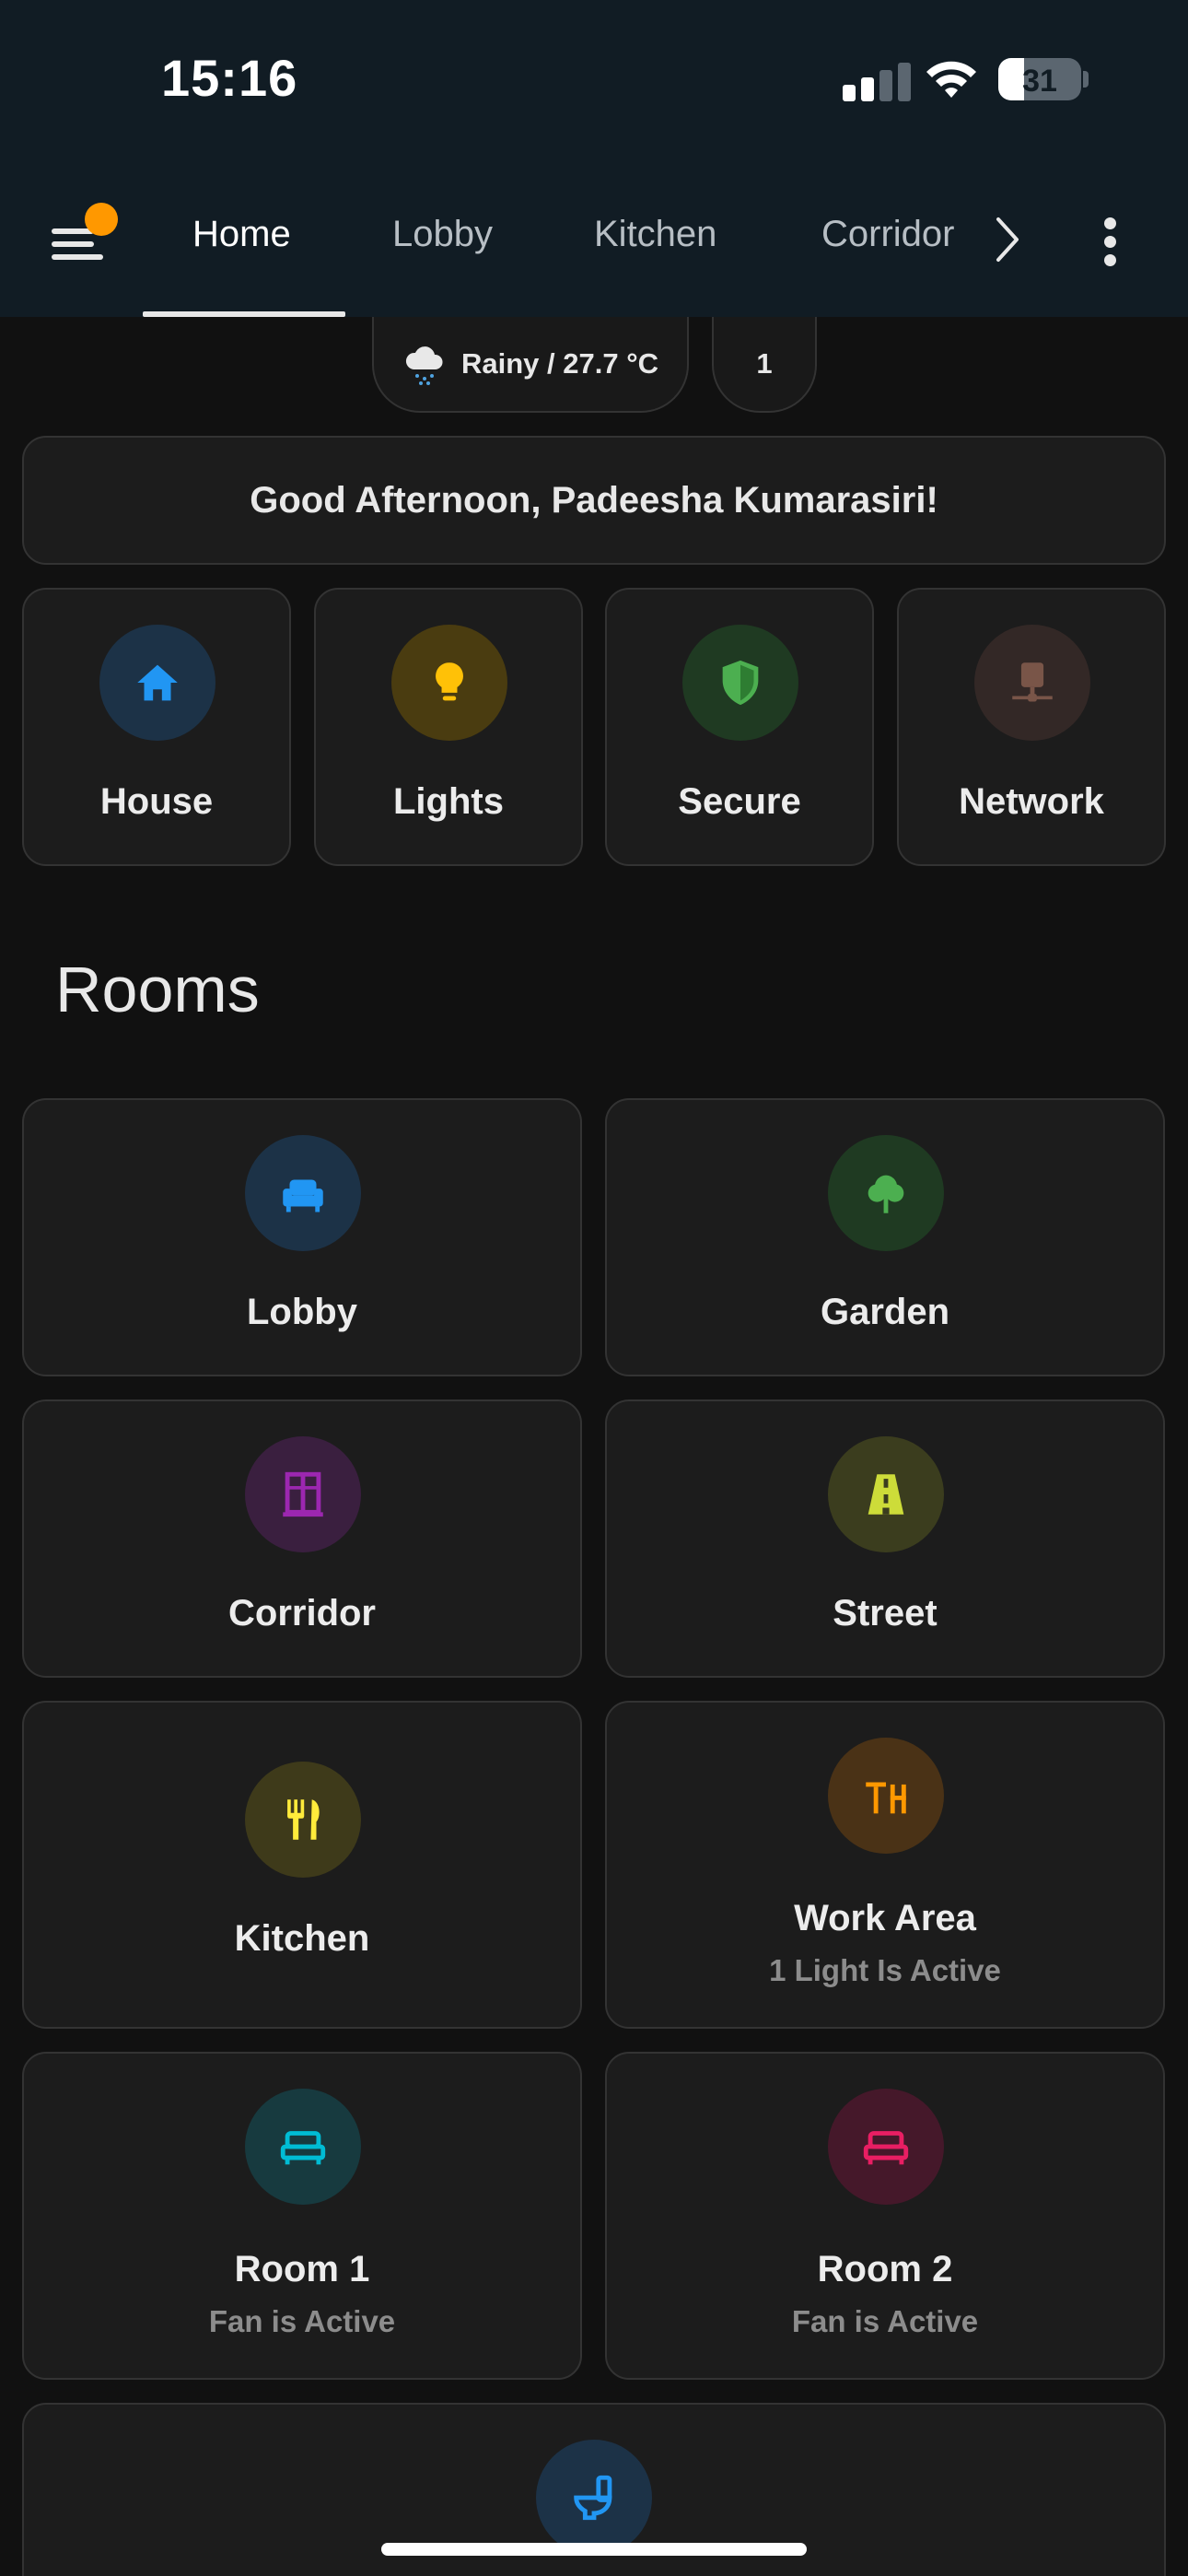 Image resolution: width=1188 pixels, height=2576 pixels. I want to click on summary-card-lights: Lights, so click(448, 727).